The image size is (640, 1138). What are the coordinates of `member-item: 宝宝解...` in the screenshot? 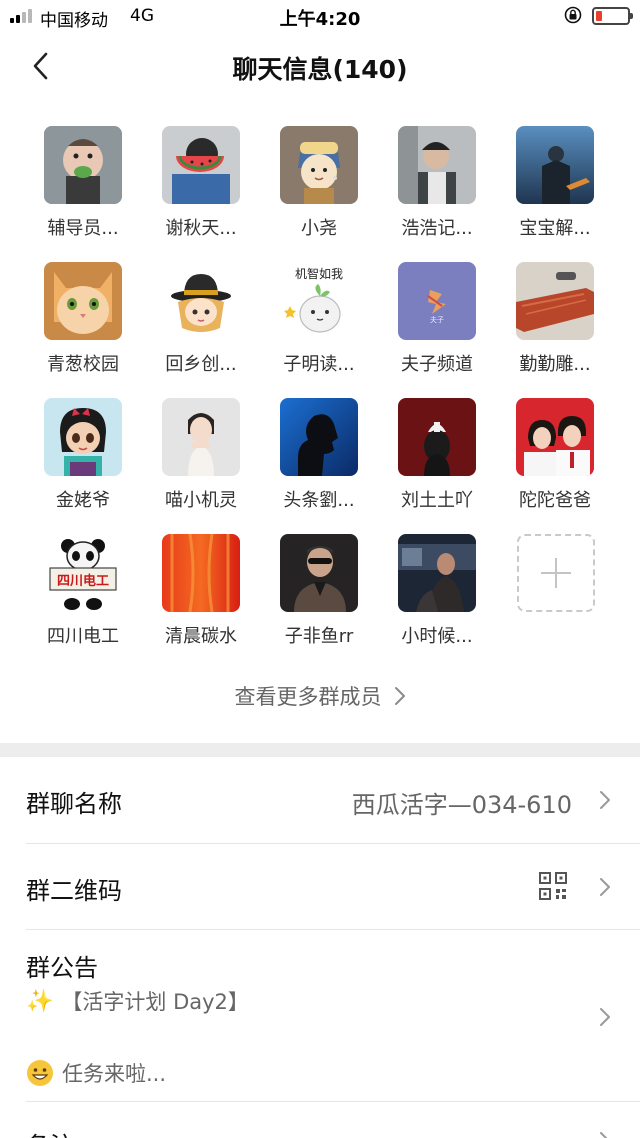 It's located at (555, 183).